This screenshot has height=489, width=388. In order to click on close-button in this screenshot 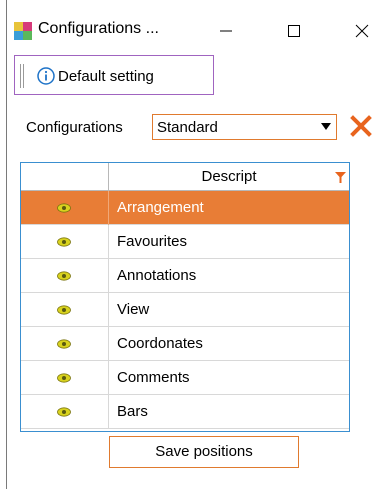, I will do `click(362, 31)`.